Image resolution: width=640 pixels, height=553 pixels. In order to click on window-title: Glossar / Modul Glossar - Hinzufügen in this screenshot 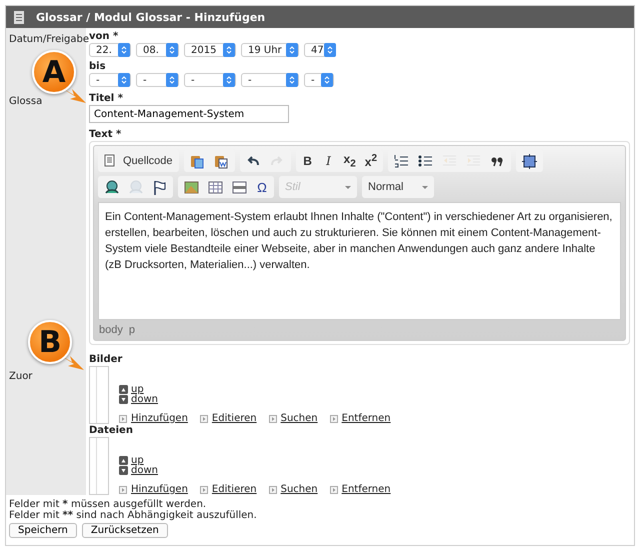, I will do `click(151, 17)`.